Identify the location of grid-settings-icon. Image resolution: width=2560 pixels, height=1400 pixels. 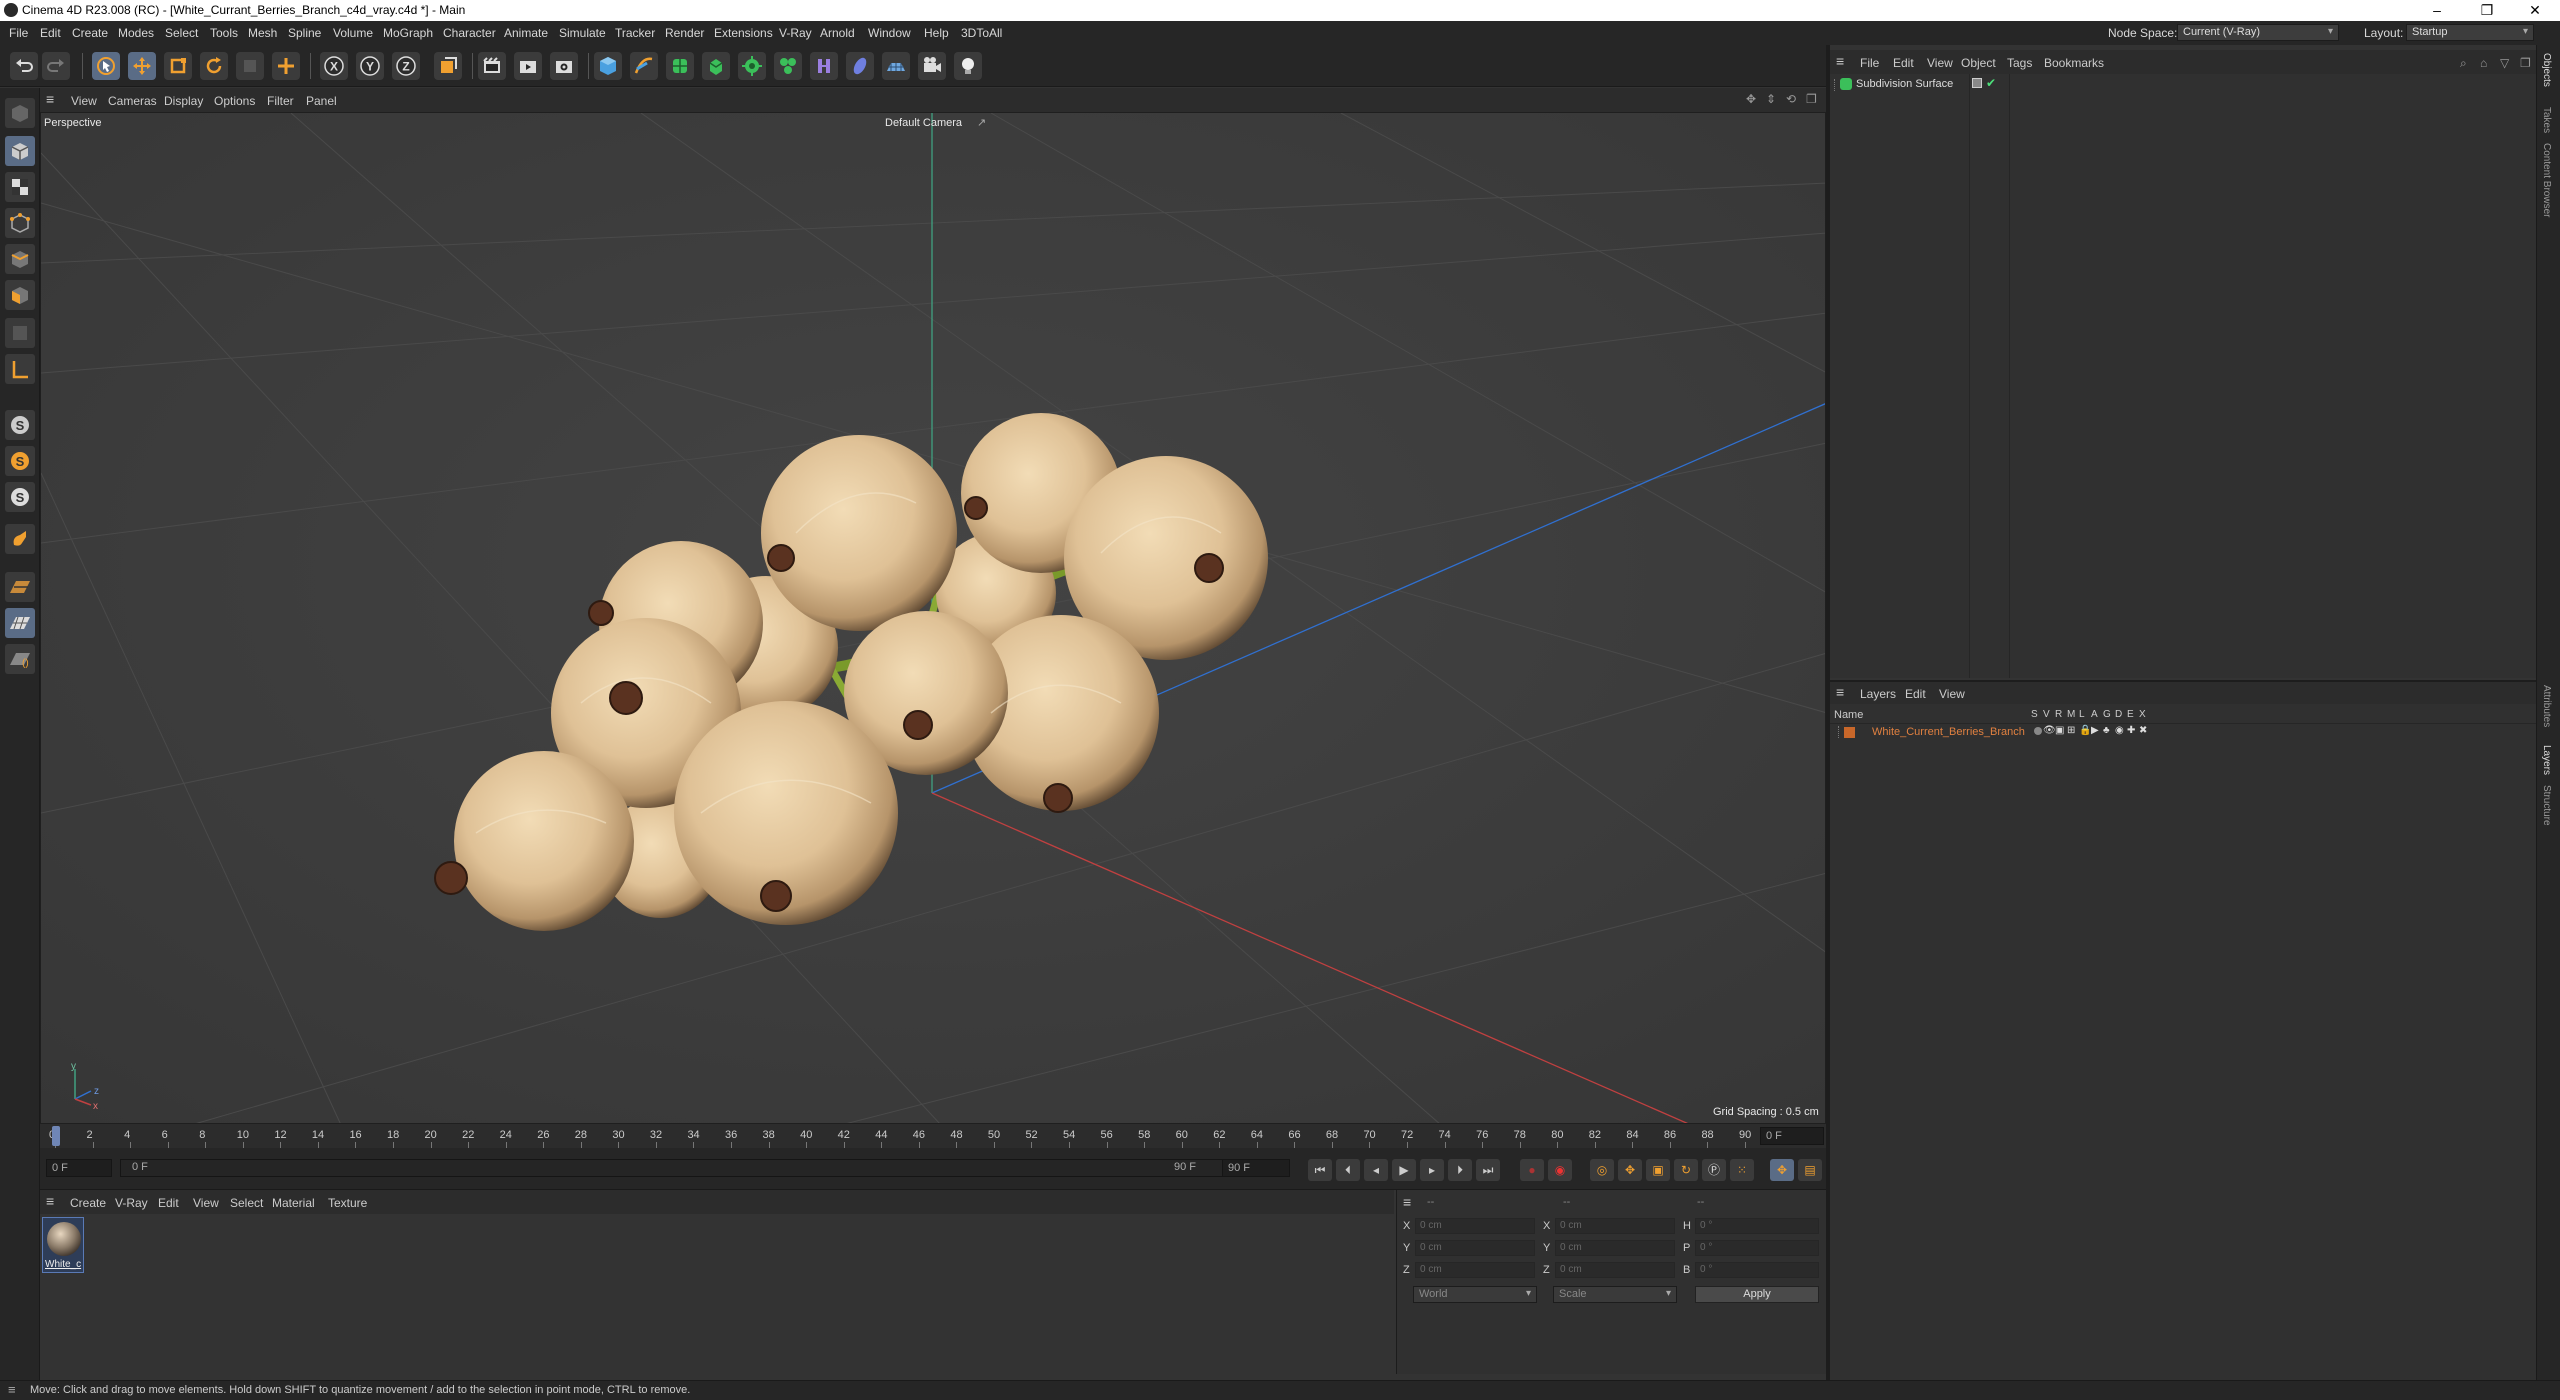
(20, 587).